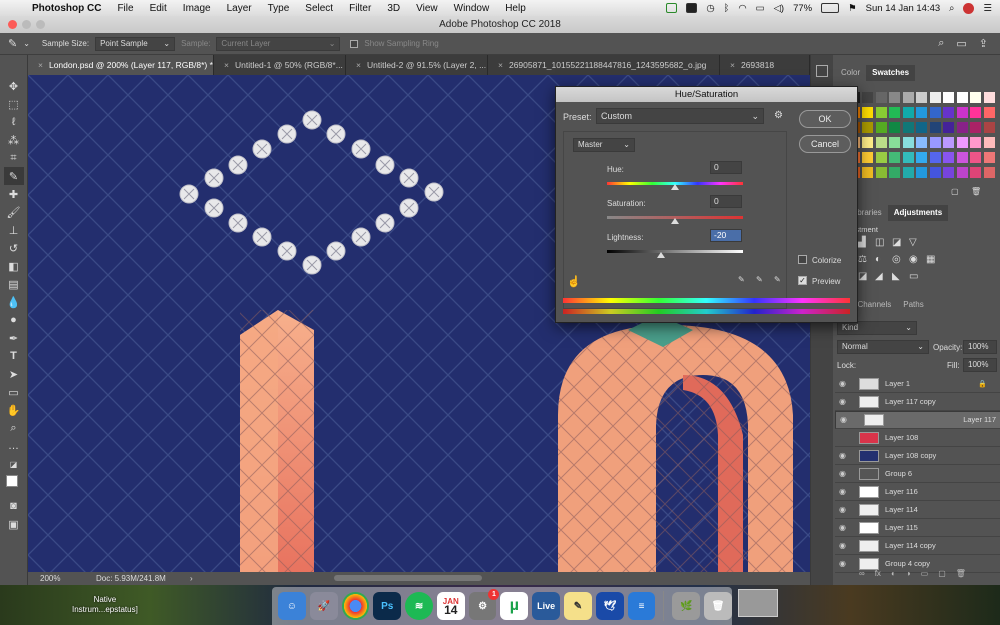  Describe the element at coordinates (879, 242) in the screenshot. I see `curves-icon: ◫` at that location.